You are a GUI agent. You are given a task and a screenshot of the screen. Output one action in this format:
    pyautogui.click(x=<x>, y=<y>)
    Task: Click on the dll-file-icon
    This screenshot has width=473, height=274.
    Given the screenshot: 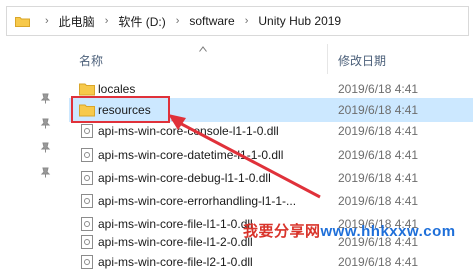 What is the action you would take?
    pyautogui.click(x=87, y=262)
    